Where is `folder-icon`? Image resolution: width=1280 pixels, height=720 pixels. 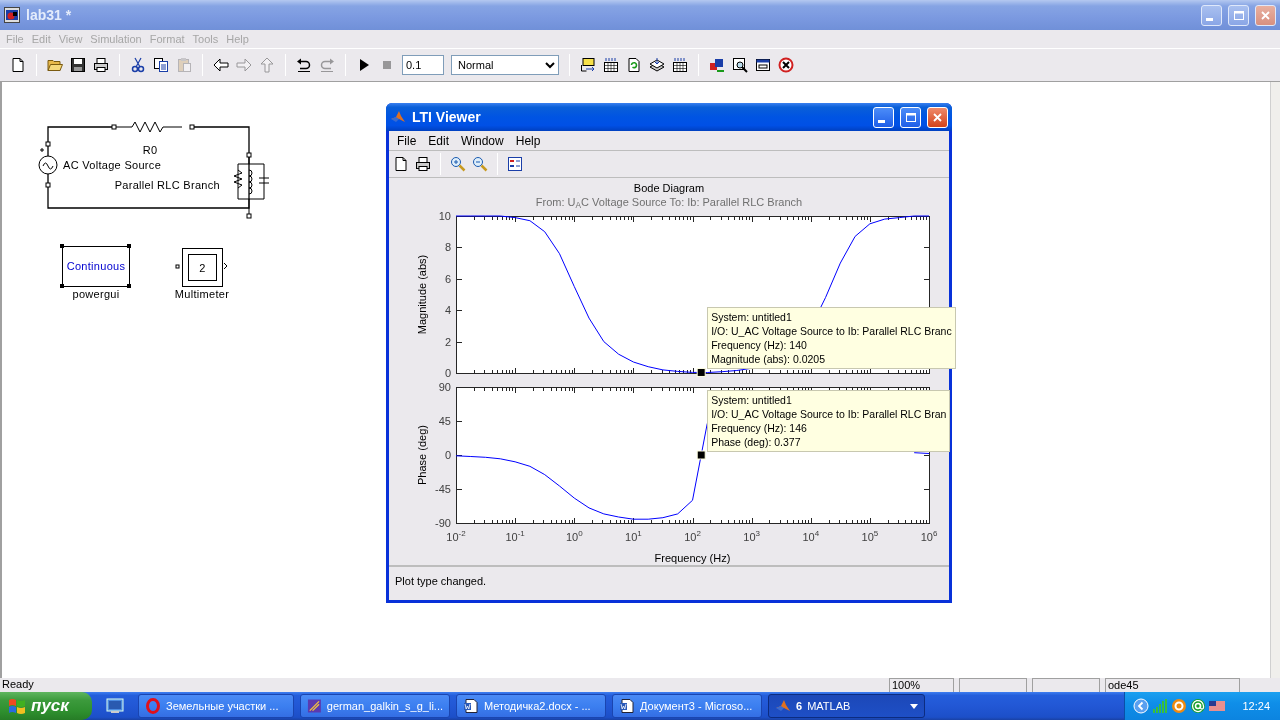 folder-icon is located at coordinates (55, 65).